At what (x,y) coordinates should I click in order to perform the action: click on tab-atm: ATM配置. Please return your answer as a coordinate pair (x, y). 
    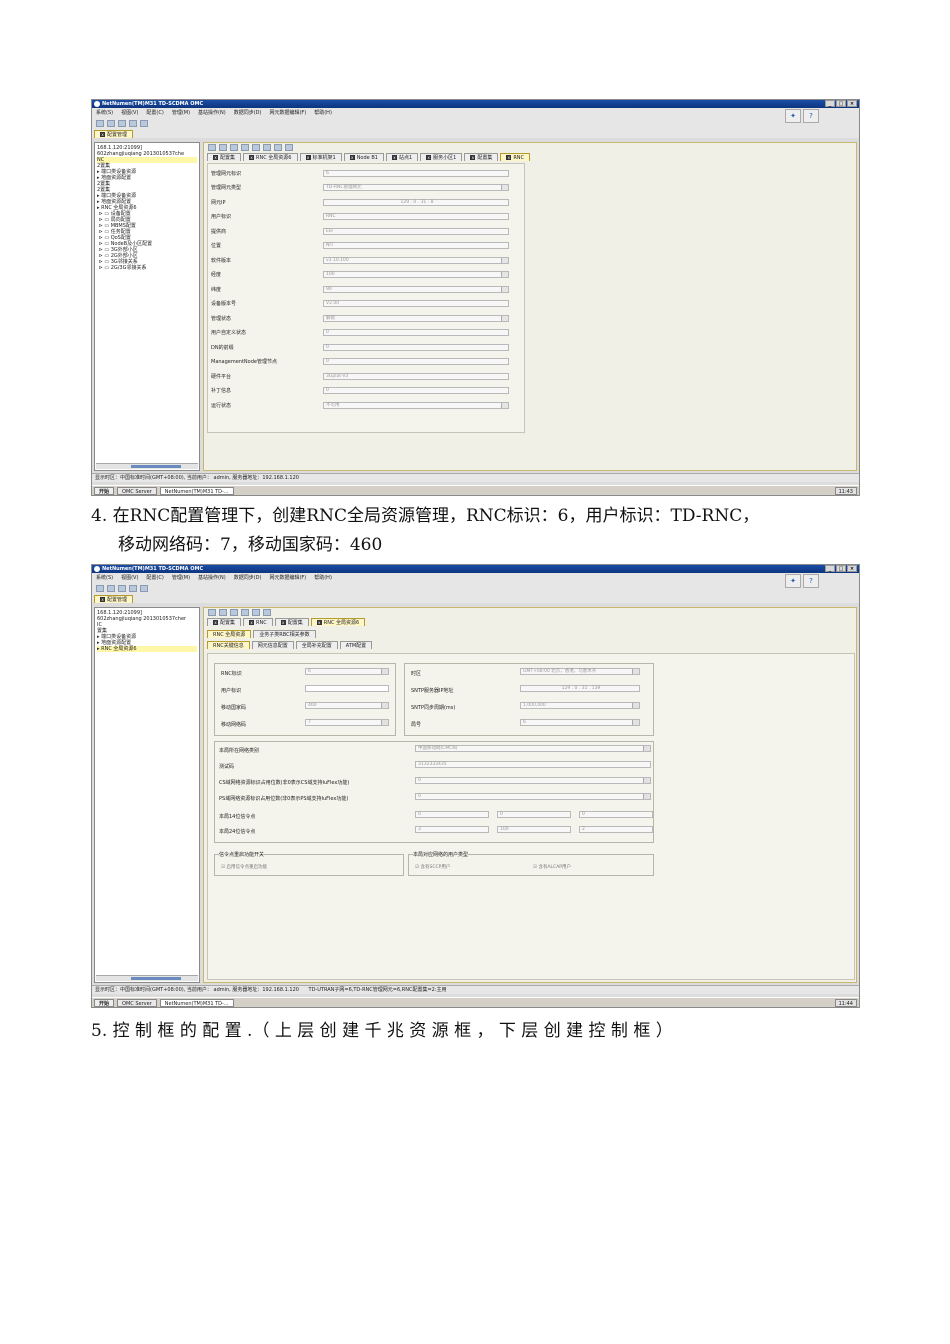
    Looking at the image, I should click on (356, 645).